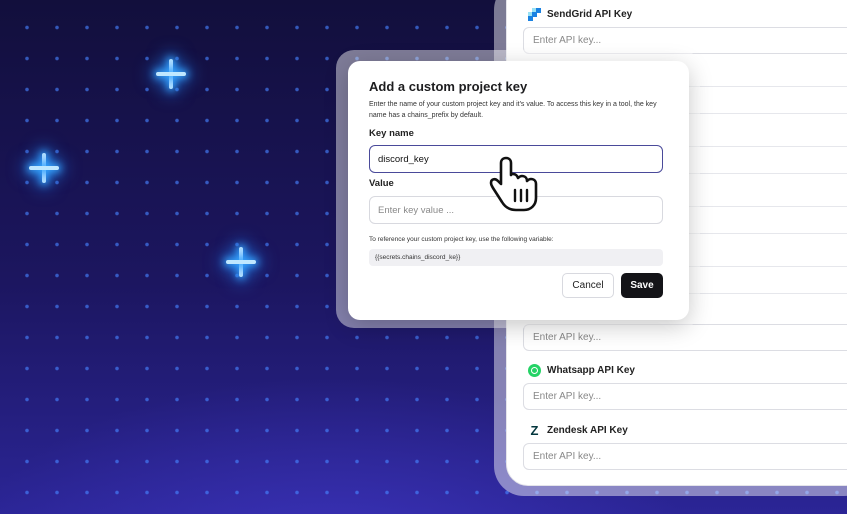  I want to click on zendesk-label-text: Zendesk API Key, so click(587, 430).